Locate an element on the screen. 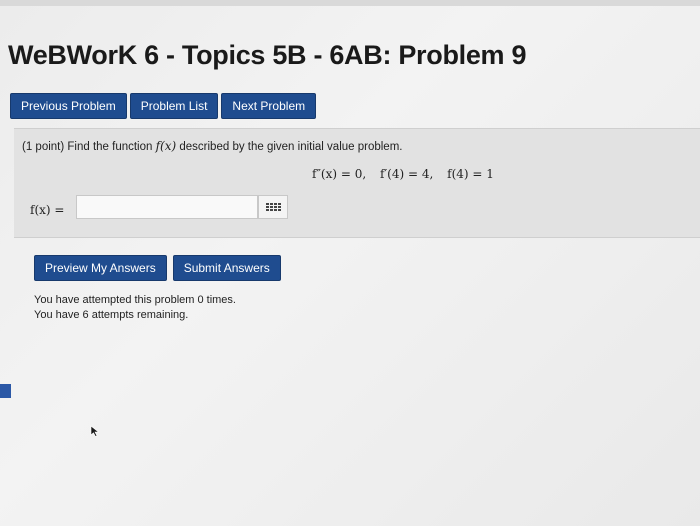 The image size is (700, 526). browser-top-edge is located at coordinates (350, 3).